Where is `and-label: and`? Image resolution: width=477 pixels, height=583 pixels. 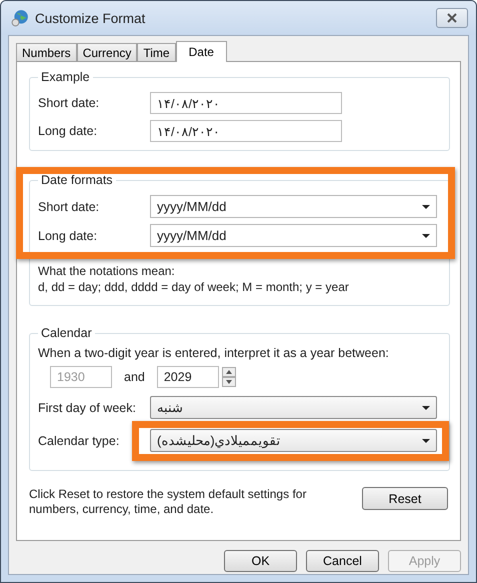 and-label: and is located at coordinates (134, 377).